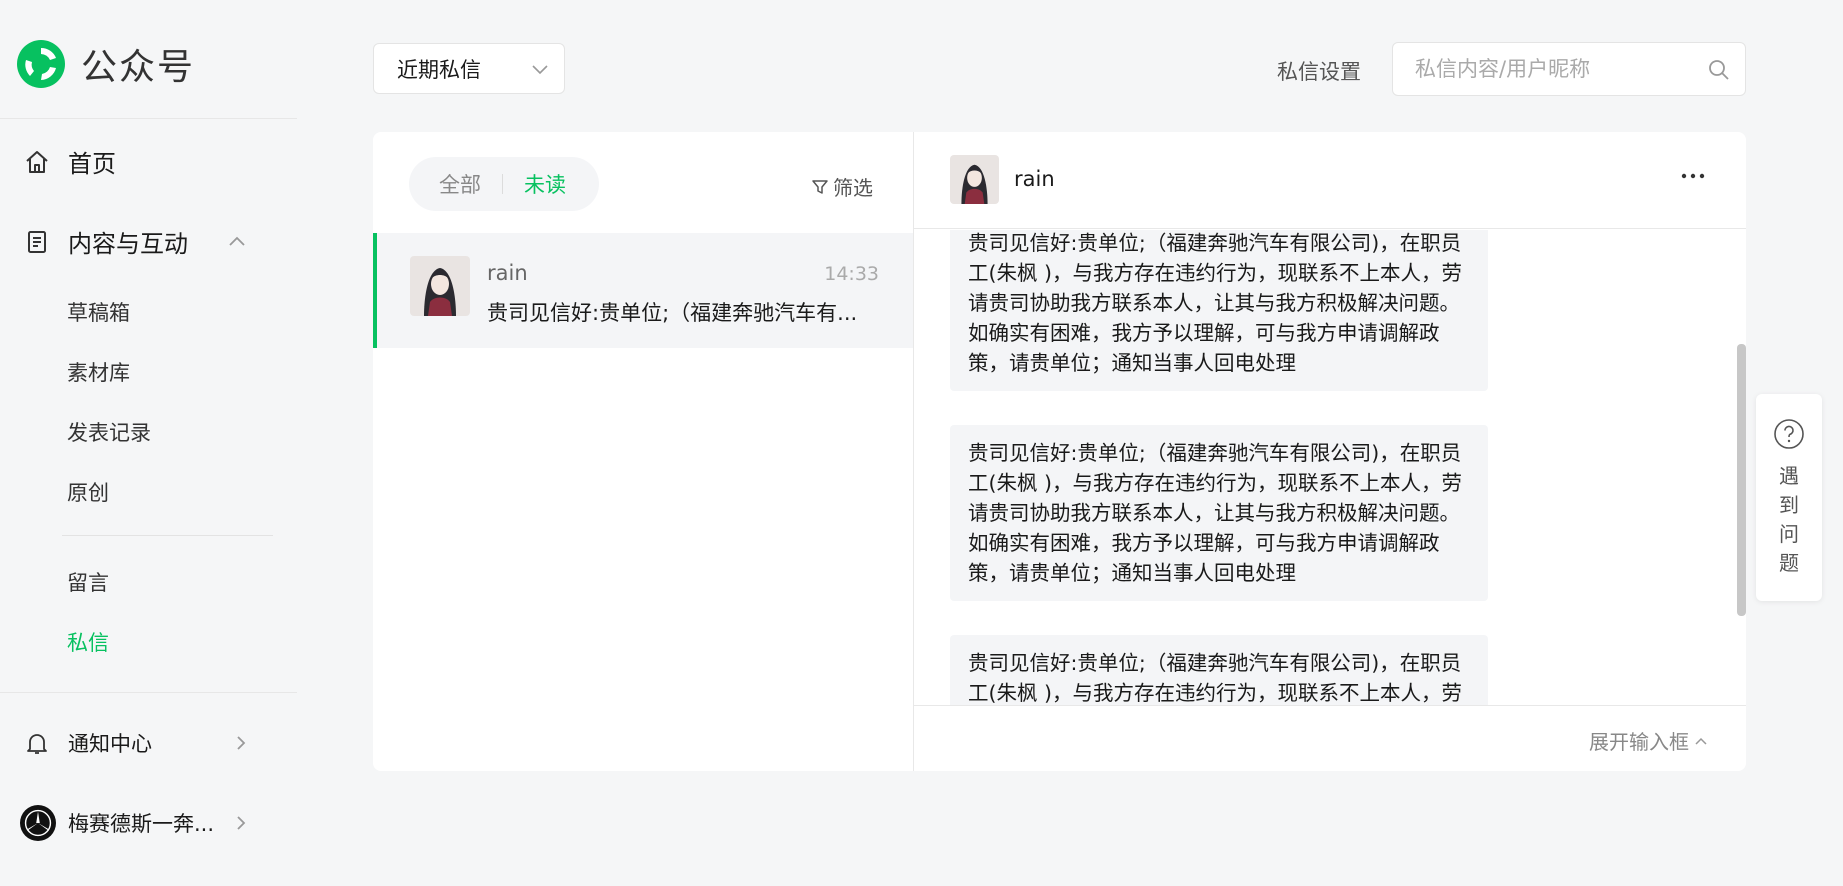 The width and height of the screenshot is (1843, 886). I want to click on help-widget: 遇到问题, so click(1789, 497).